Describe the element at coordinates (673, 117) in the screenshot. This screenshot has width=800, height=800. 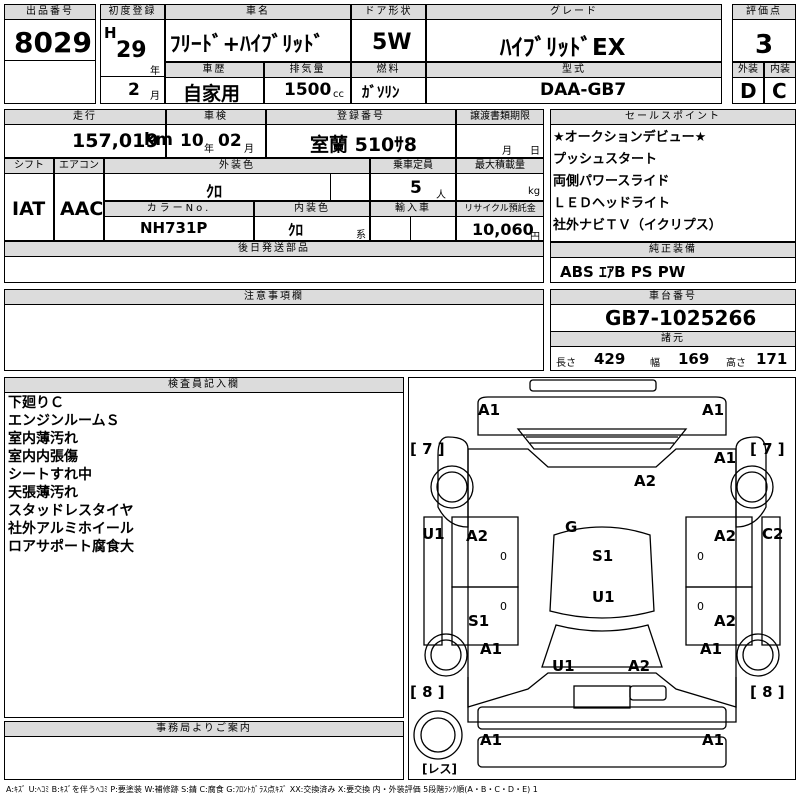
I see `sales-label: セールスポイント` at that location.